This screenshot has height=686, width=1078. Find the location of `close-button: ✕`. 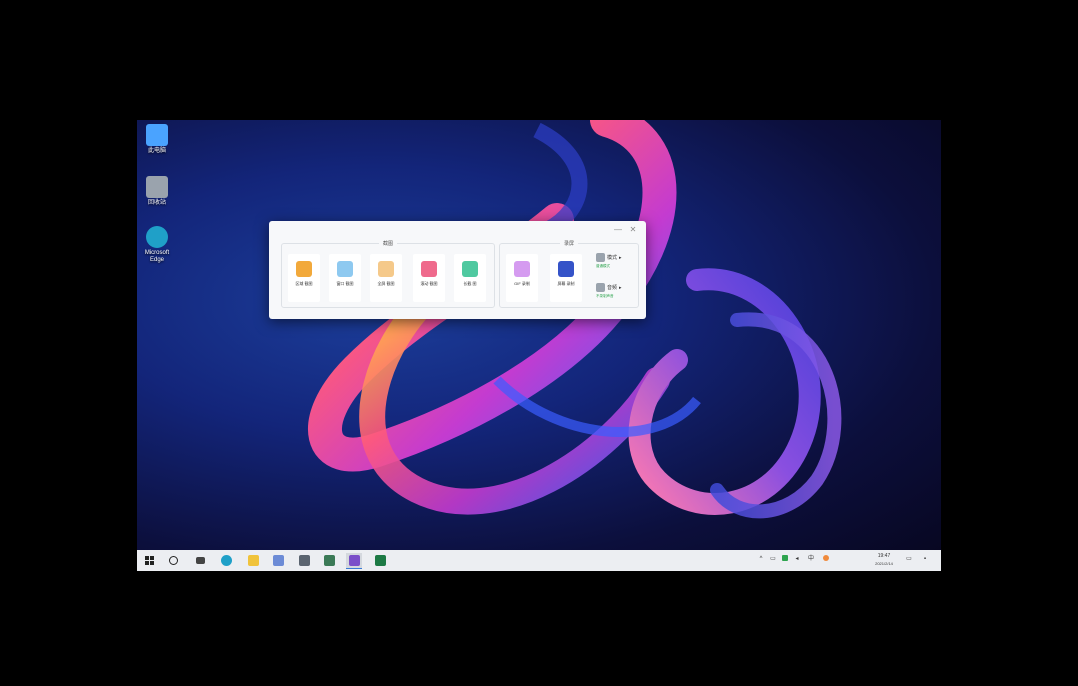

close-button: ✕ is located at coordinates (633, 230).